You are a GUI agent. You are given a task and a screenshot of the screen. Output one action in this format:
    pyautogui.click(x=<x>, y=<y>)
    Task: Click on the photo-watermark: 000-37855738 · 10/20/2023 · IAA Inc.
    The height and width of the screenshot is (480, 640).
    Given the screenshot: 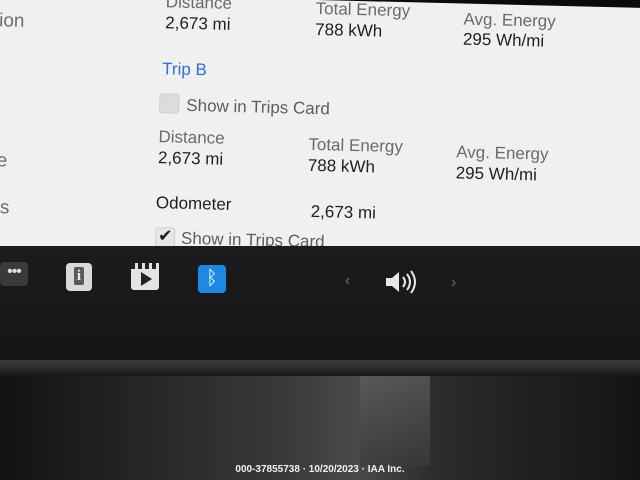 What is the action you would take?
    pyautogui.click(x=320, y=469)
    